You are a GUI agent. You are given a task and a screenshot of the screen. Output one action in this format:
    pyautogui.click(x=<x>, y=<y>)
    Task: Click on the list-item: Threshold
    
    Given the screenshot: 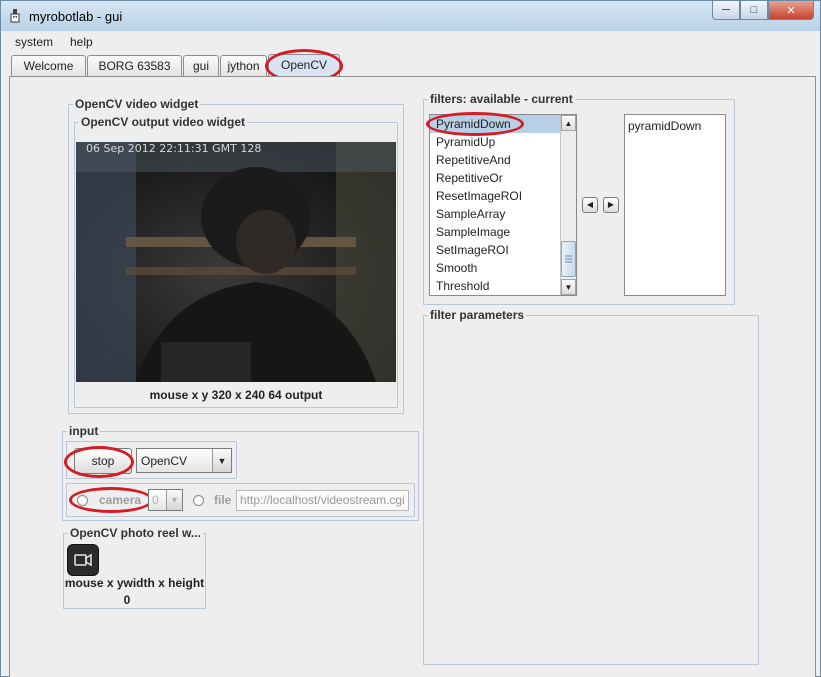 What is the action you would take?
    pyautogui.click(x=503, y=286)
    